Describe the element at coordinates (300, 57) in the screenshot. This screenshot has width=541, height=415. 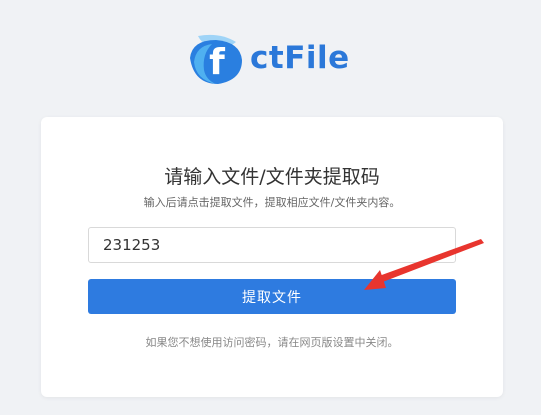
I see `brand-name: ctFile` at that location.